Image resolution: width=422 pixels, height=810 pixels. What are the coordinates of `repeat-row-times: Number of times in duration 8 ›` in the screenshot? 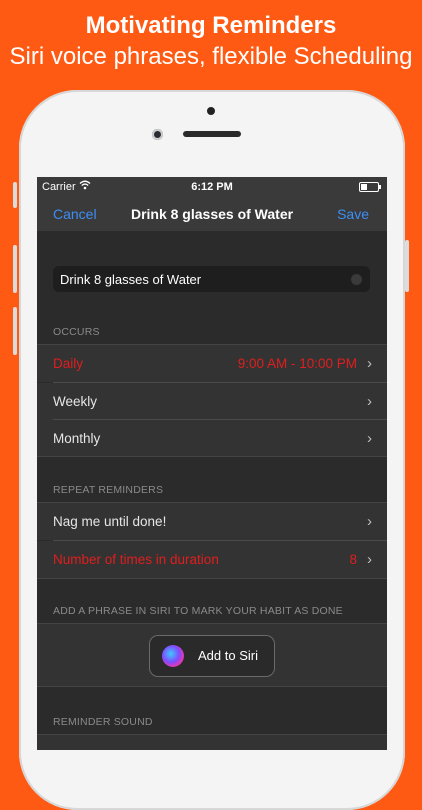 It's located at (212, 559).